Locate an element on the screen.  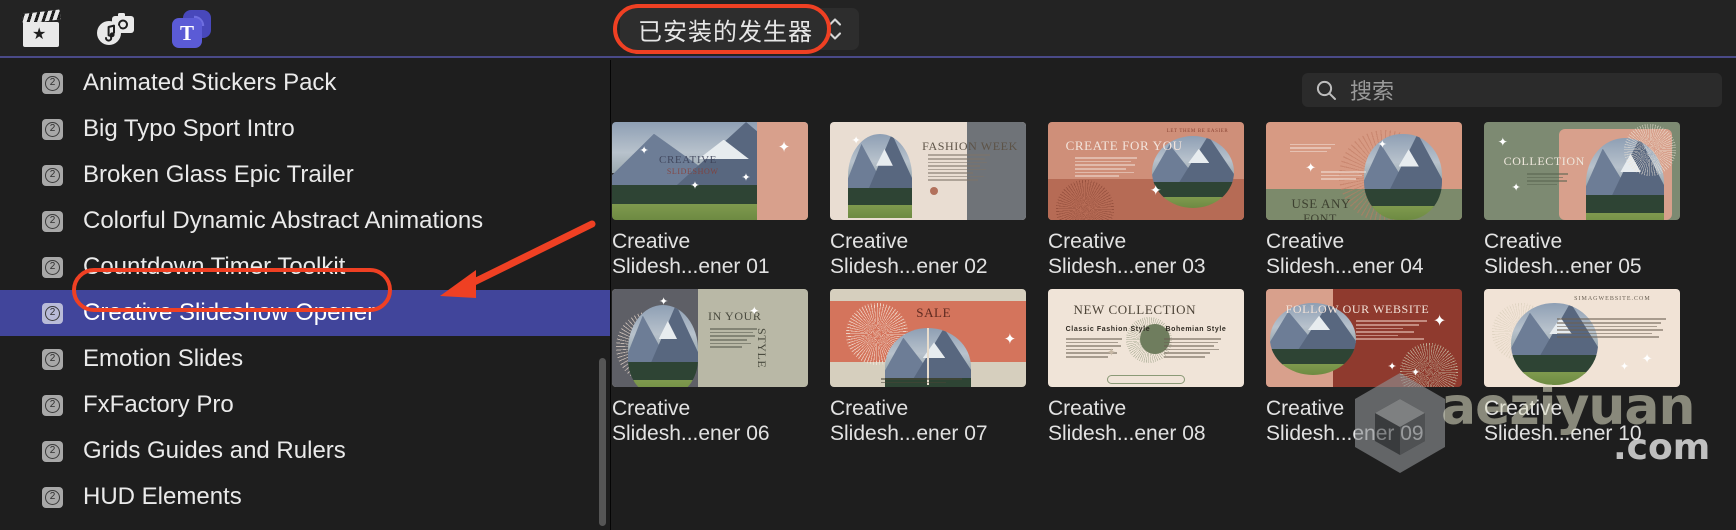
sidebar-item-label: Countdown Timer Toolkit is located at coordinates (214, 266).